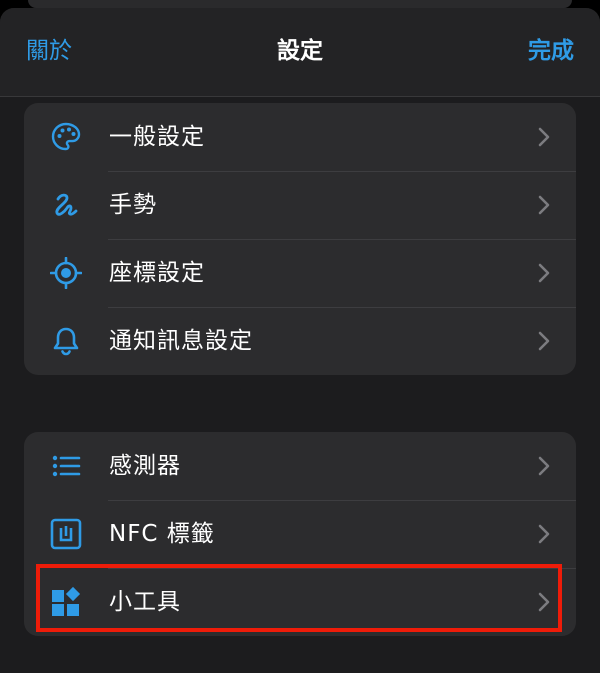 The width and height of the screenshot is (600, 673). What do you see at coordinates (66, 341) in the screenshot?
I see `bell-icon` at bounding box center [66, 341].